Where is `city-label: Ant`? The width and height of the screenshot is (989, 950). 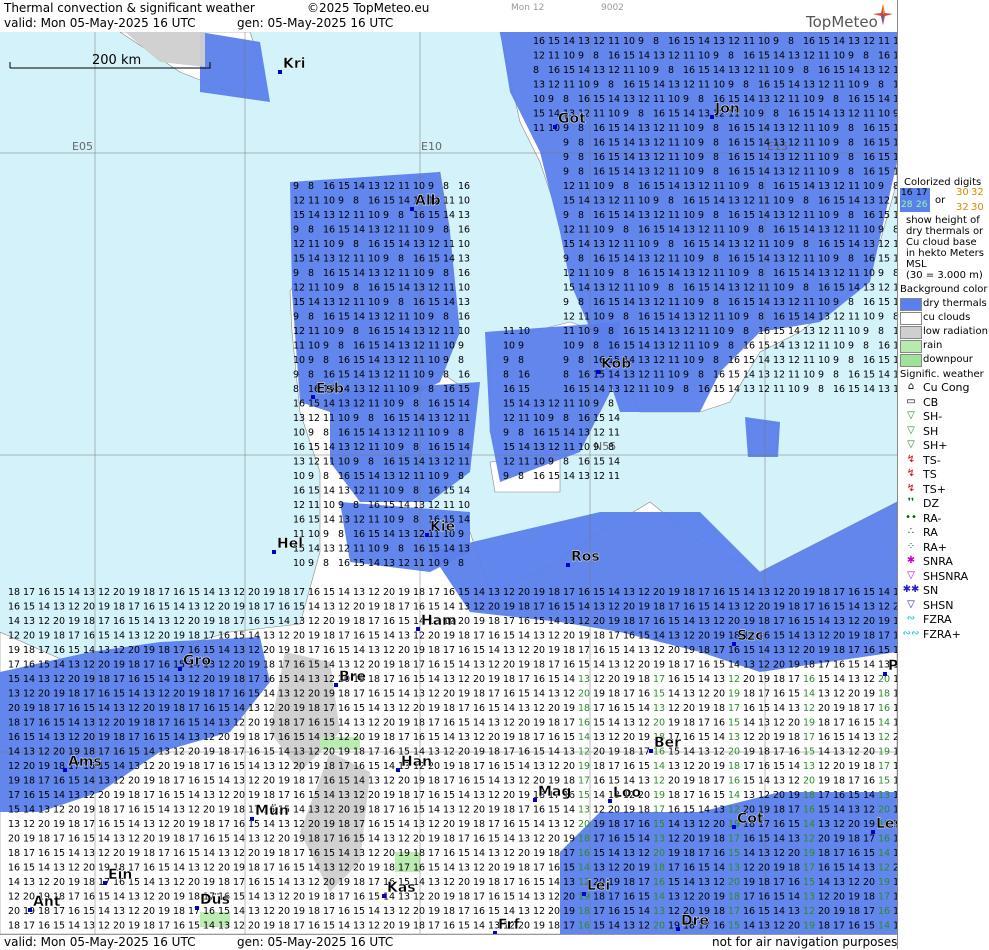 city-label: Ant is located at coordinates (47, 902).